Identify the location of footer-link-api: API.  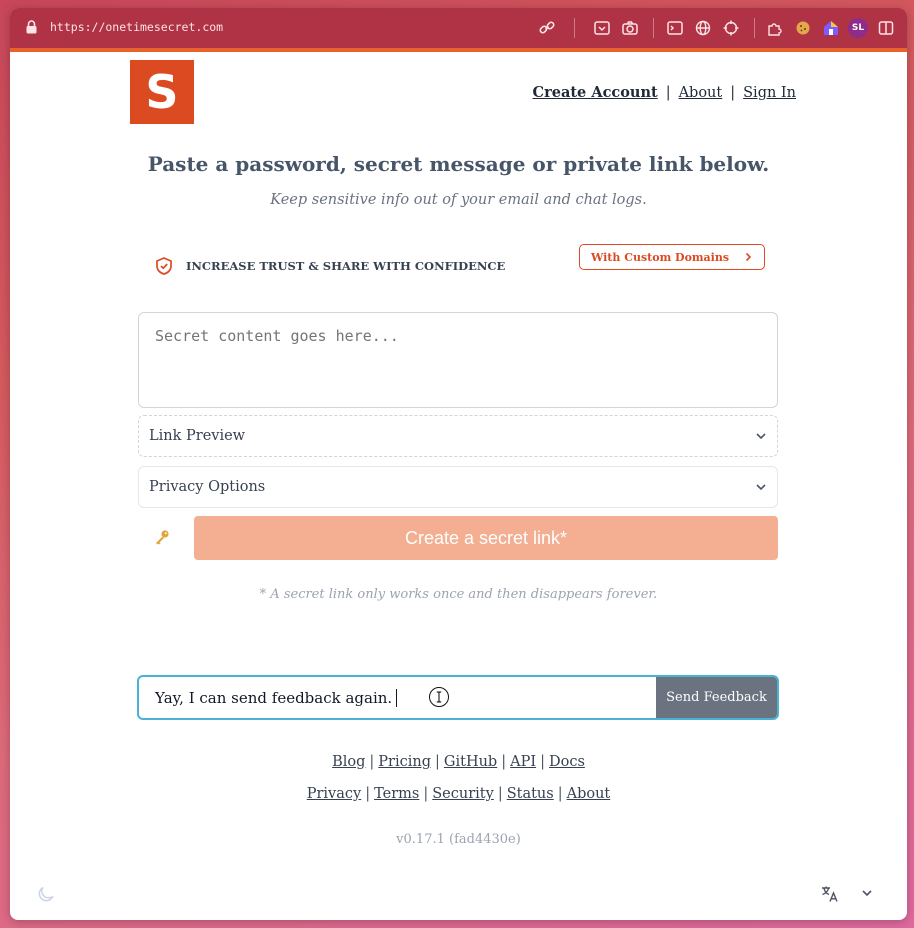
(523, 762).